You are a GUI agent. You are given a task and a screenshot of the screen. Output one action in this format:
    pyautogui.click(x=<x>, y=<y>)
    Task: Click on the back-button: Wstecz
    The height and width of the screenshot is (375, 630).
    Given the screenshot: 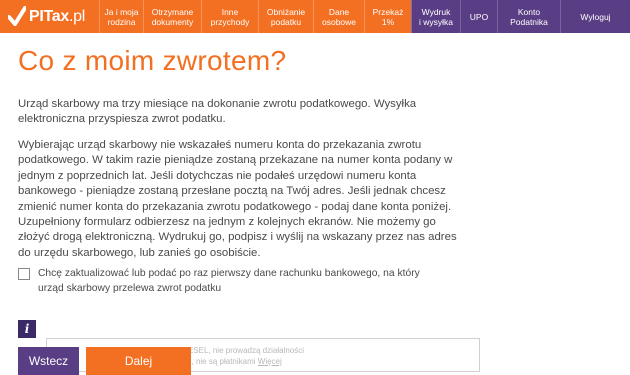 What is the action you would take?
    pyautogui.click(x=48, y=361)
    